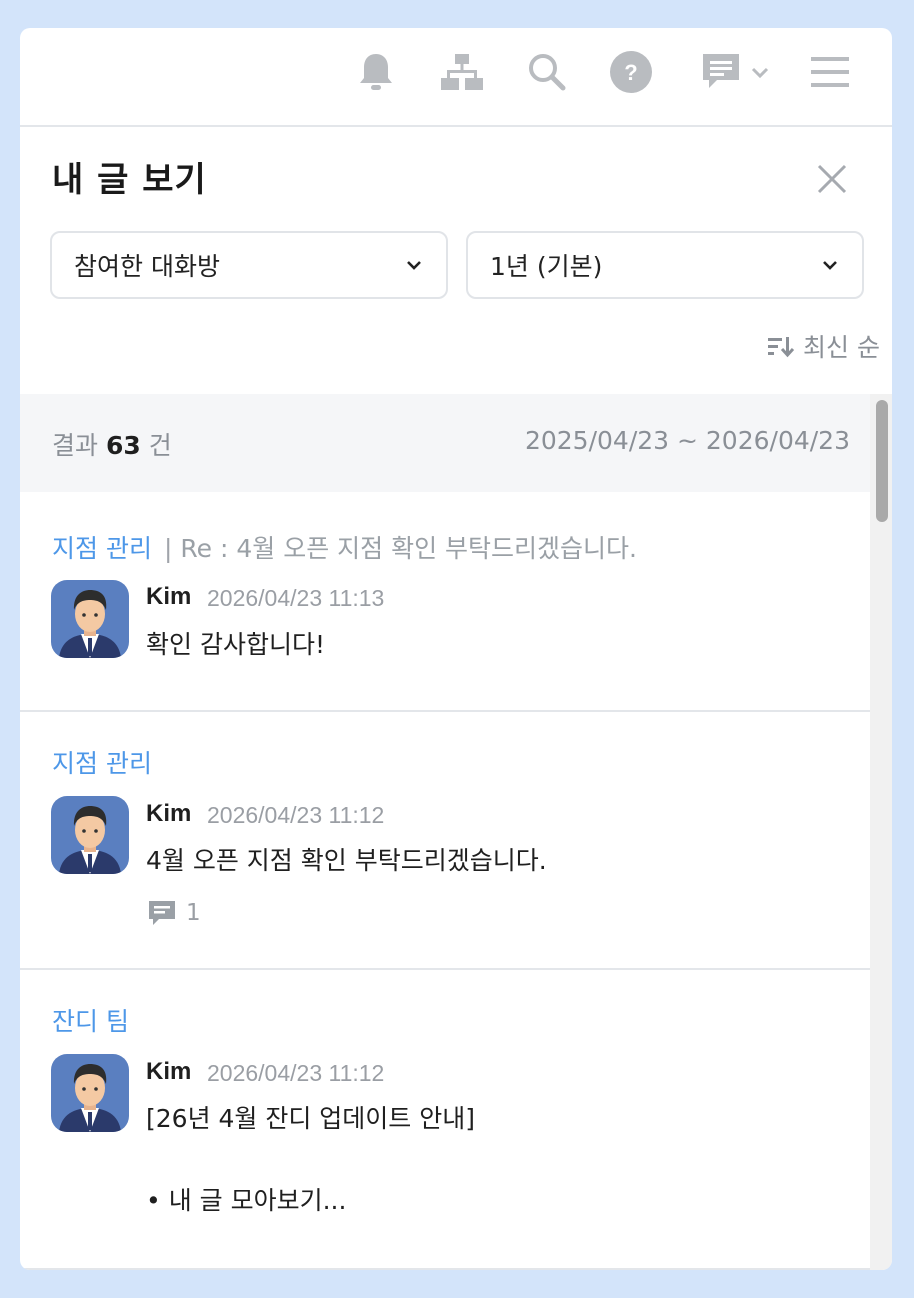 The height and width of the screenshot is (1298, 914). Describe the element at coordinates (160, 445) in the screenshot. I see `result-suffix: 건` at that location.